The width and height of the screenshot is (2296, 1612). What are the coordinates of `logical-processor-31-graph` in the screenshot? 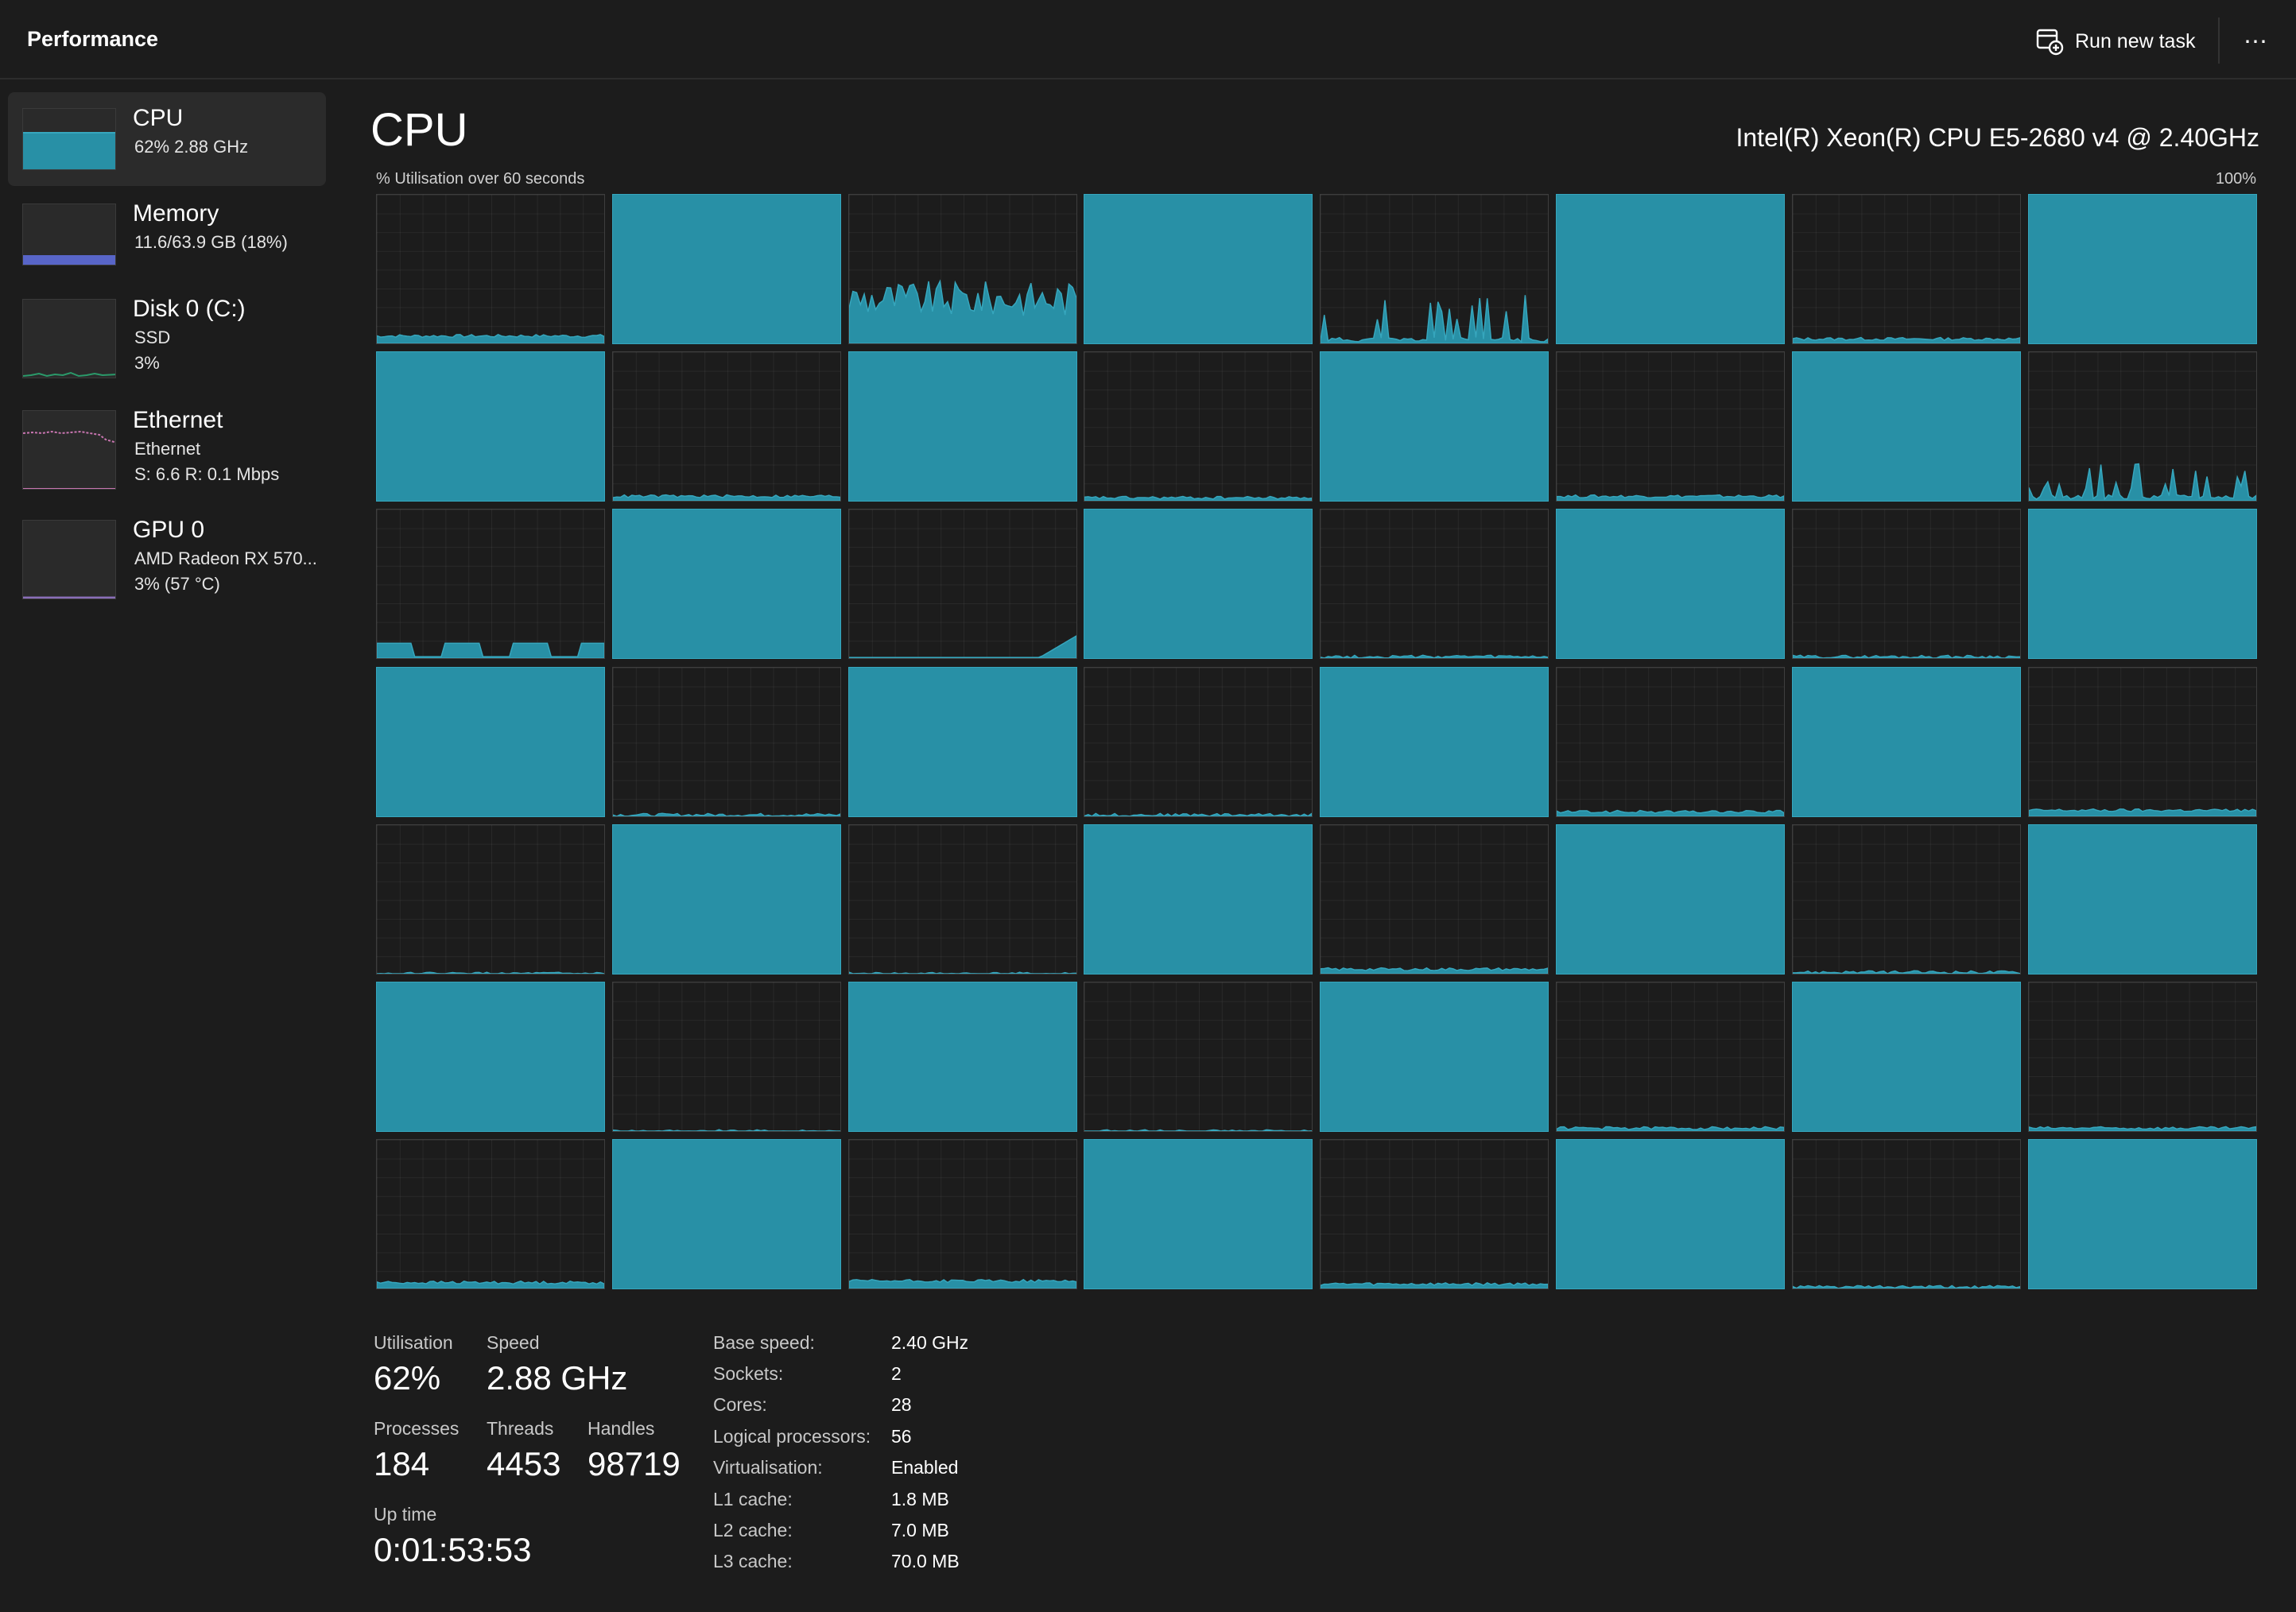 It's located at (2142, 741).